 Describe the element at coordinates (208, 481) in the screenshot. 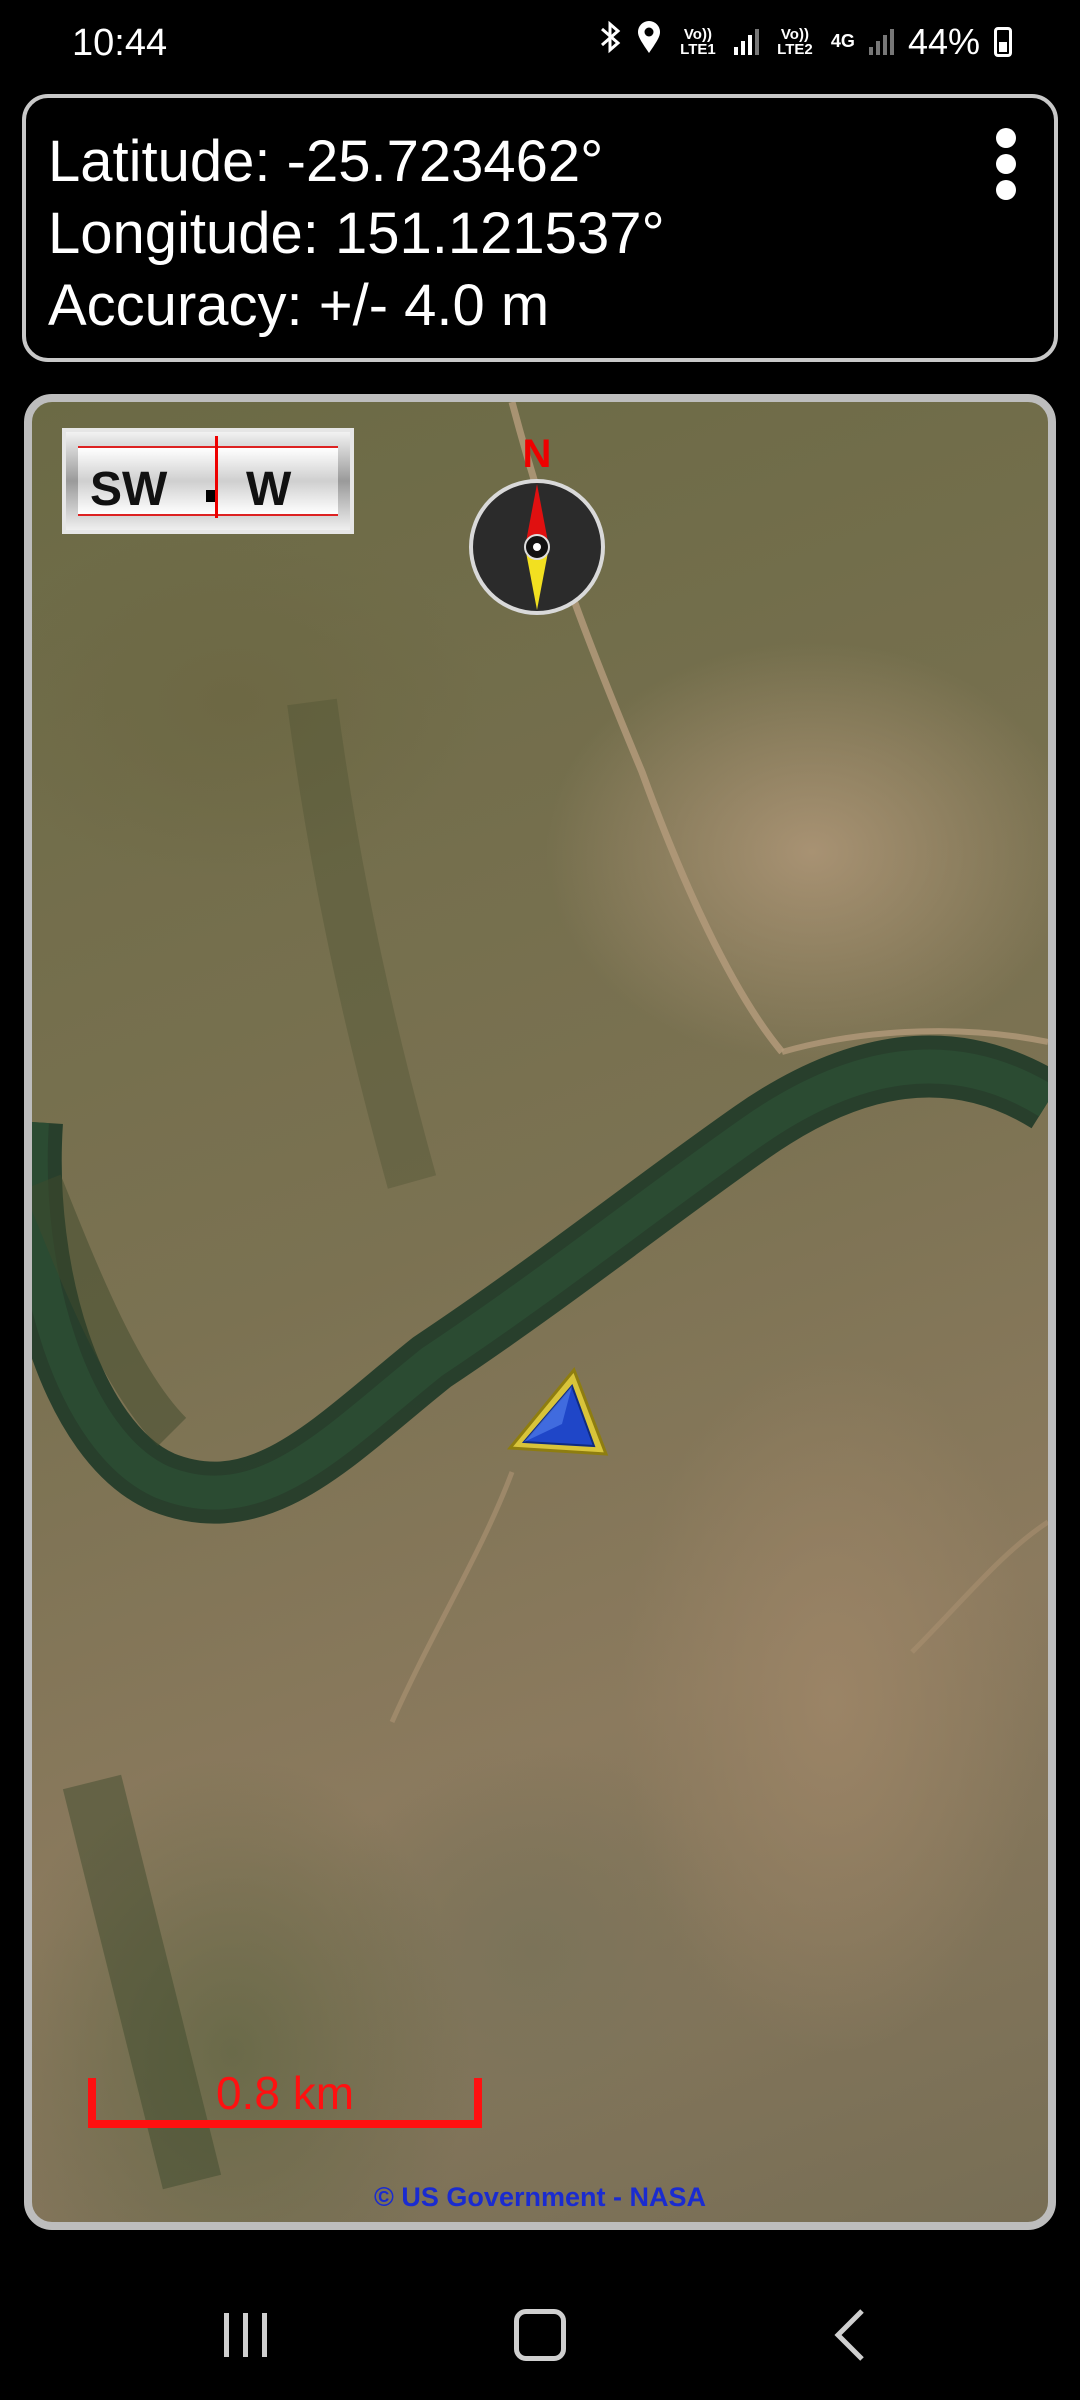

I see `heading-indicator: SW W` at that location.